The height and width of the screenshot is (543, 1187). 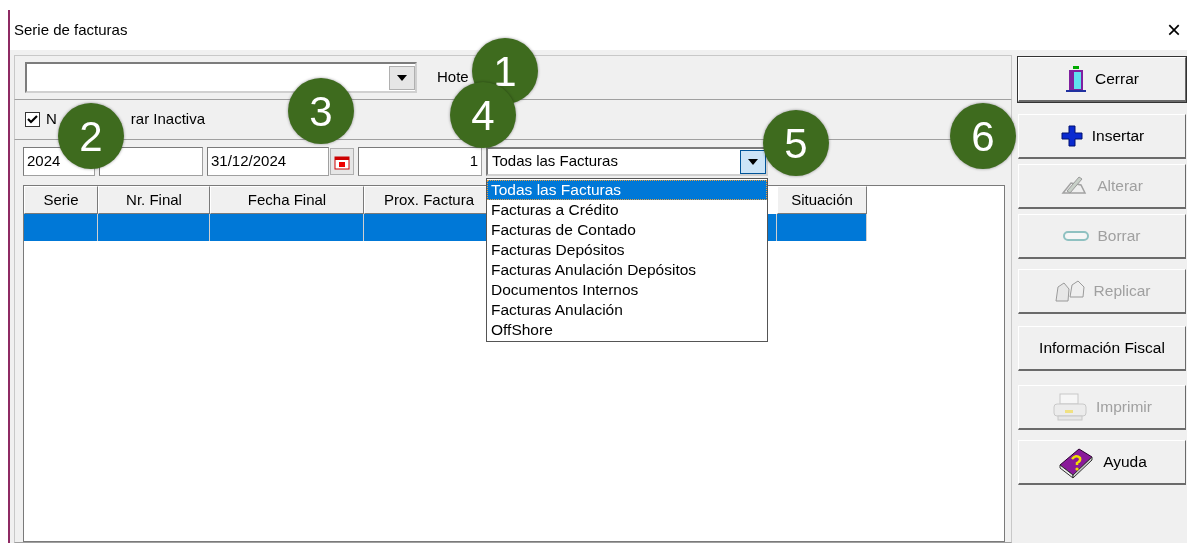 I want to click on checkbox-label: N, so click(x=51, y=119).